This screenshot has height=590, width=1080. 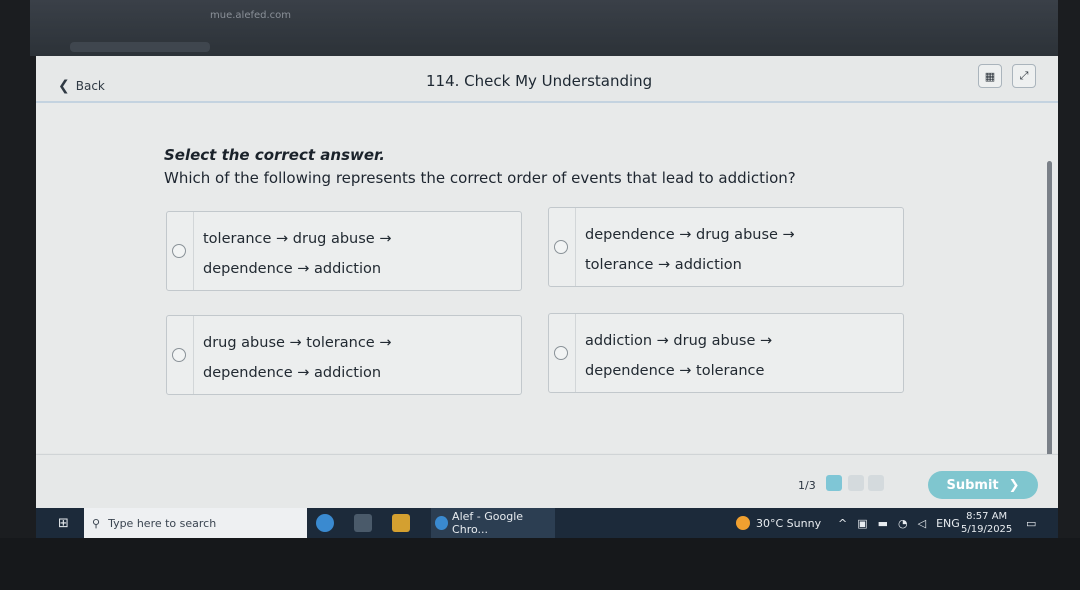 What do you see at coordinates (63, 523) in the screenshot?
I see `windows-start-icon: ⊞` at bounding box center [63, 523].